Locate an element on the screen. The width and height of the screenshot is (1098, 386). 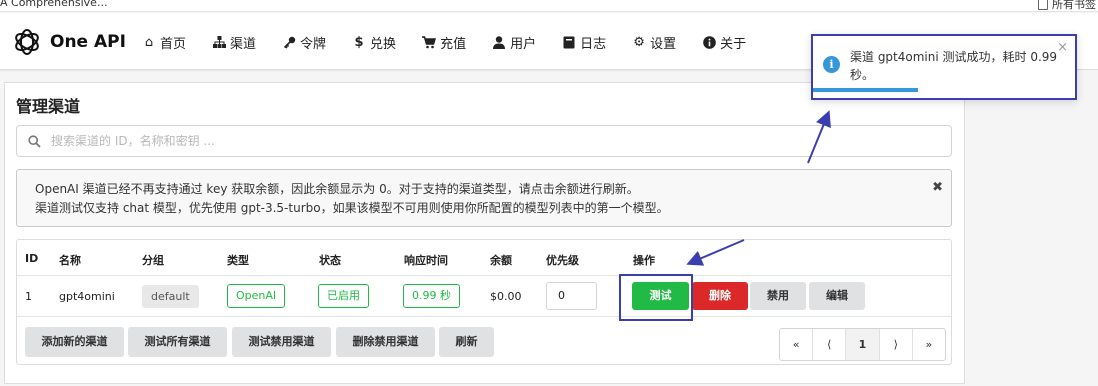
delete-button: 删除 is located at coordinates (720, 296).